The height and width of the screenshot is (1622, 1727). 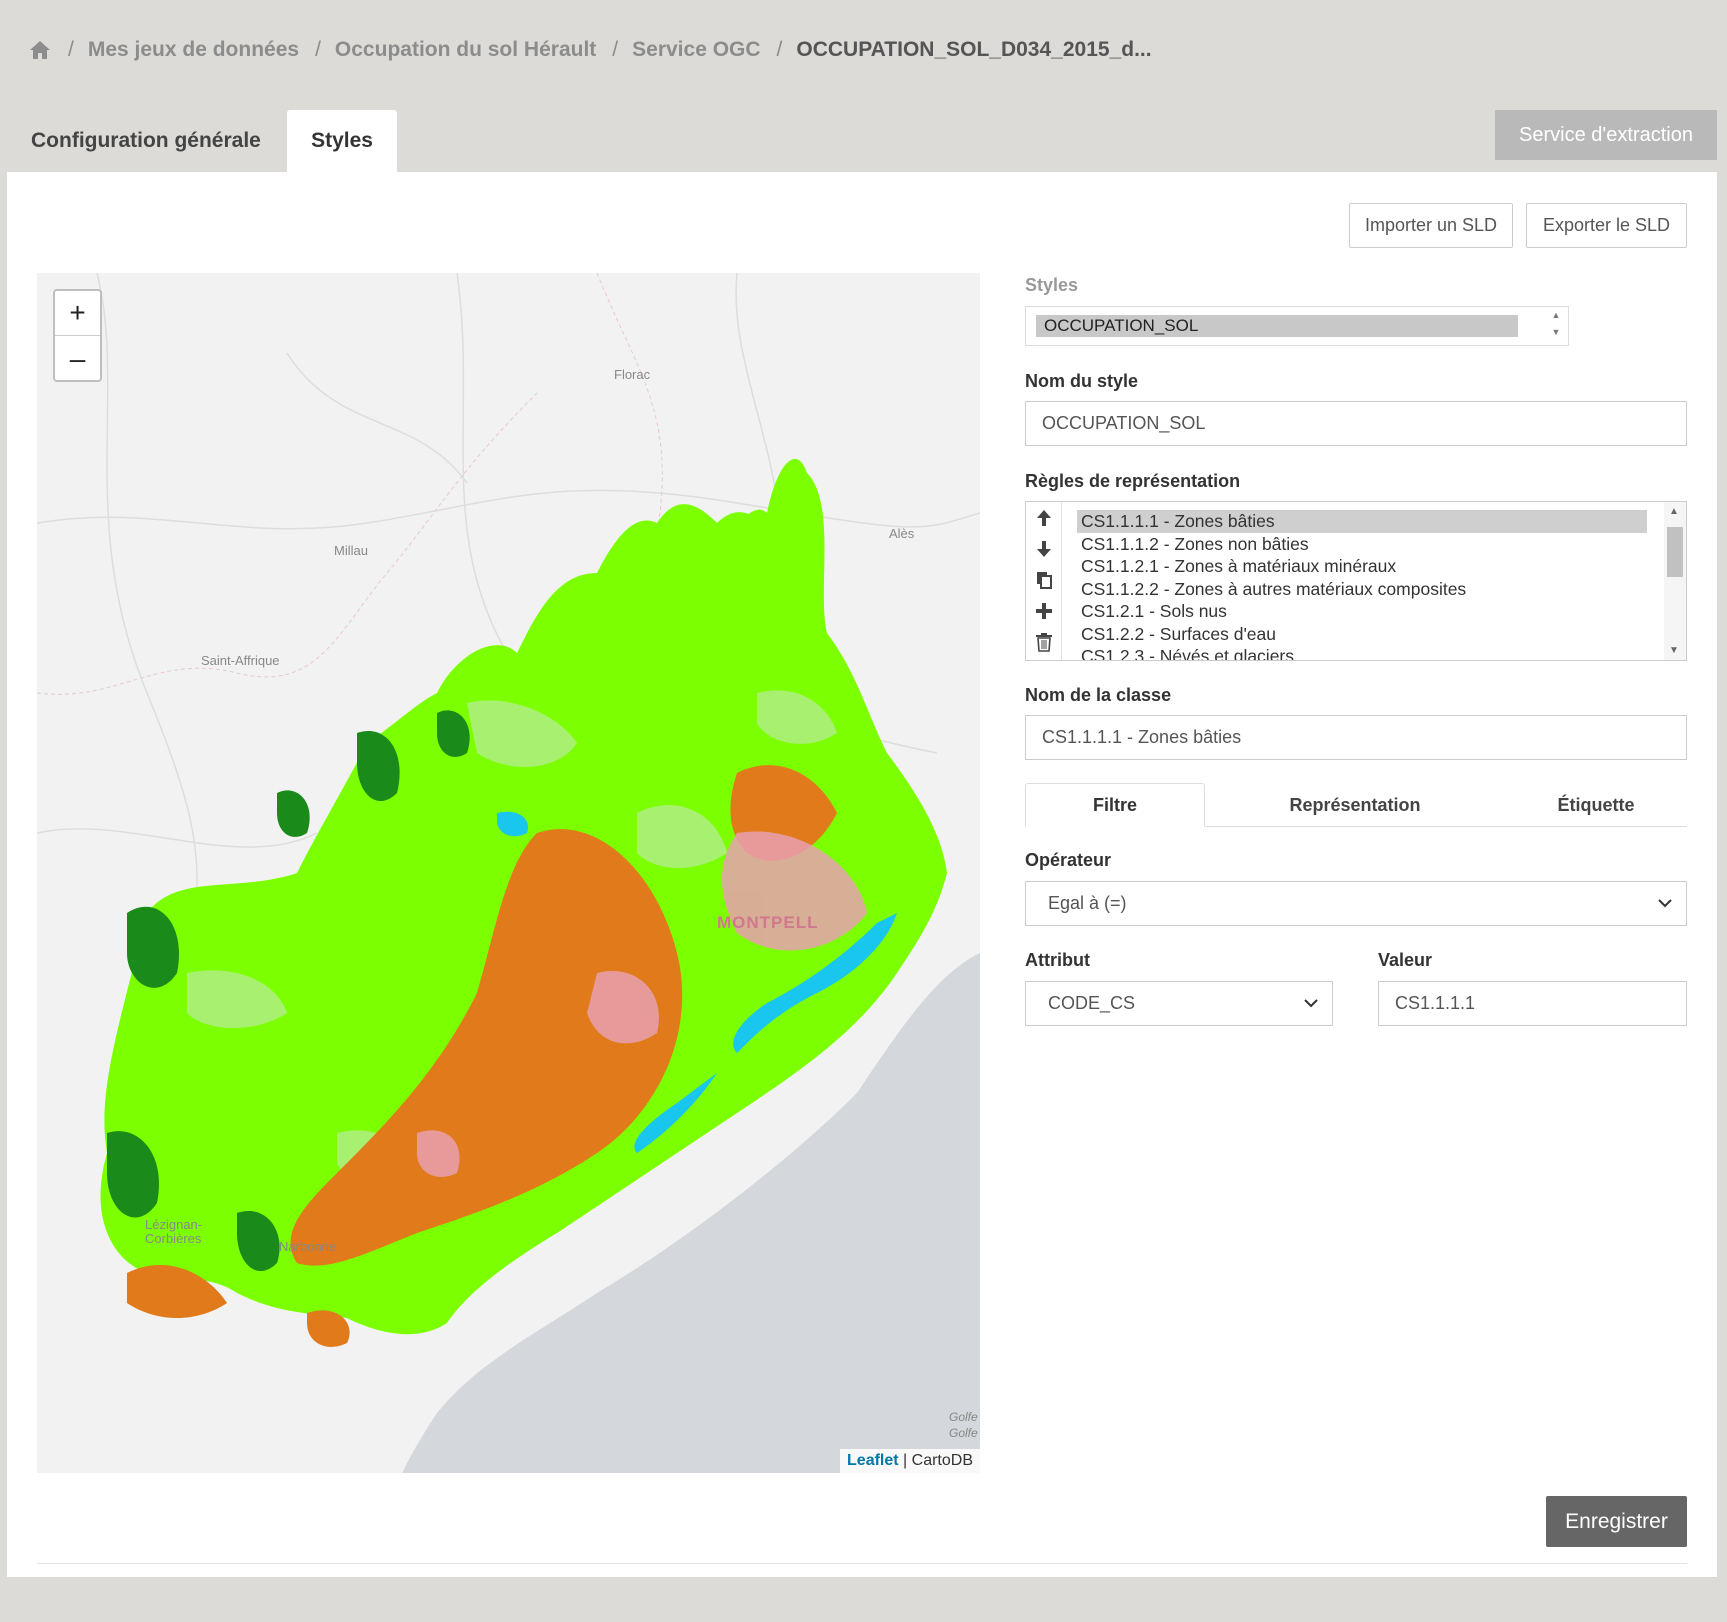 I want to click on styles-listbox: OCCUPATION_SOL ▲ ▼, so click(x=1297, y=326).